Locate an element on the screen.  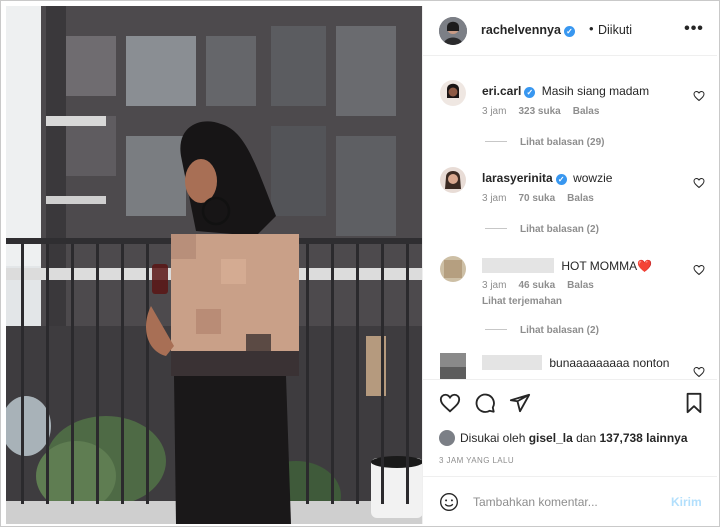
comment-meta: 3 jam 323 suka Balas is located at coordinates (546, 111).